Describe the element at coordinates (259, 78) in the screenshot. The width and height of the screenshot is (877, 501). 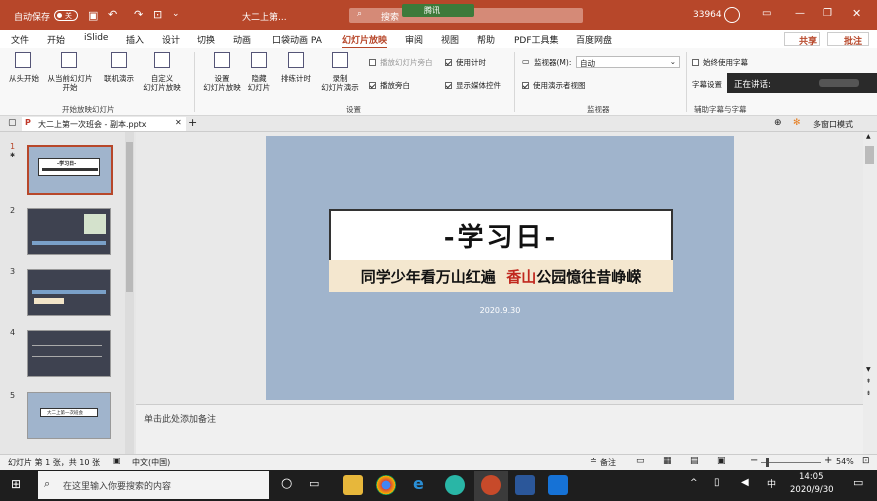
I see `hide-slide-button: 隐藏` at that location.